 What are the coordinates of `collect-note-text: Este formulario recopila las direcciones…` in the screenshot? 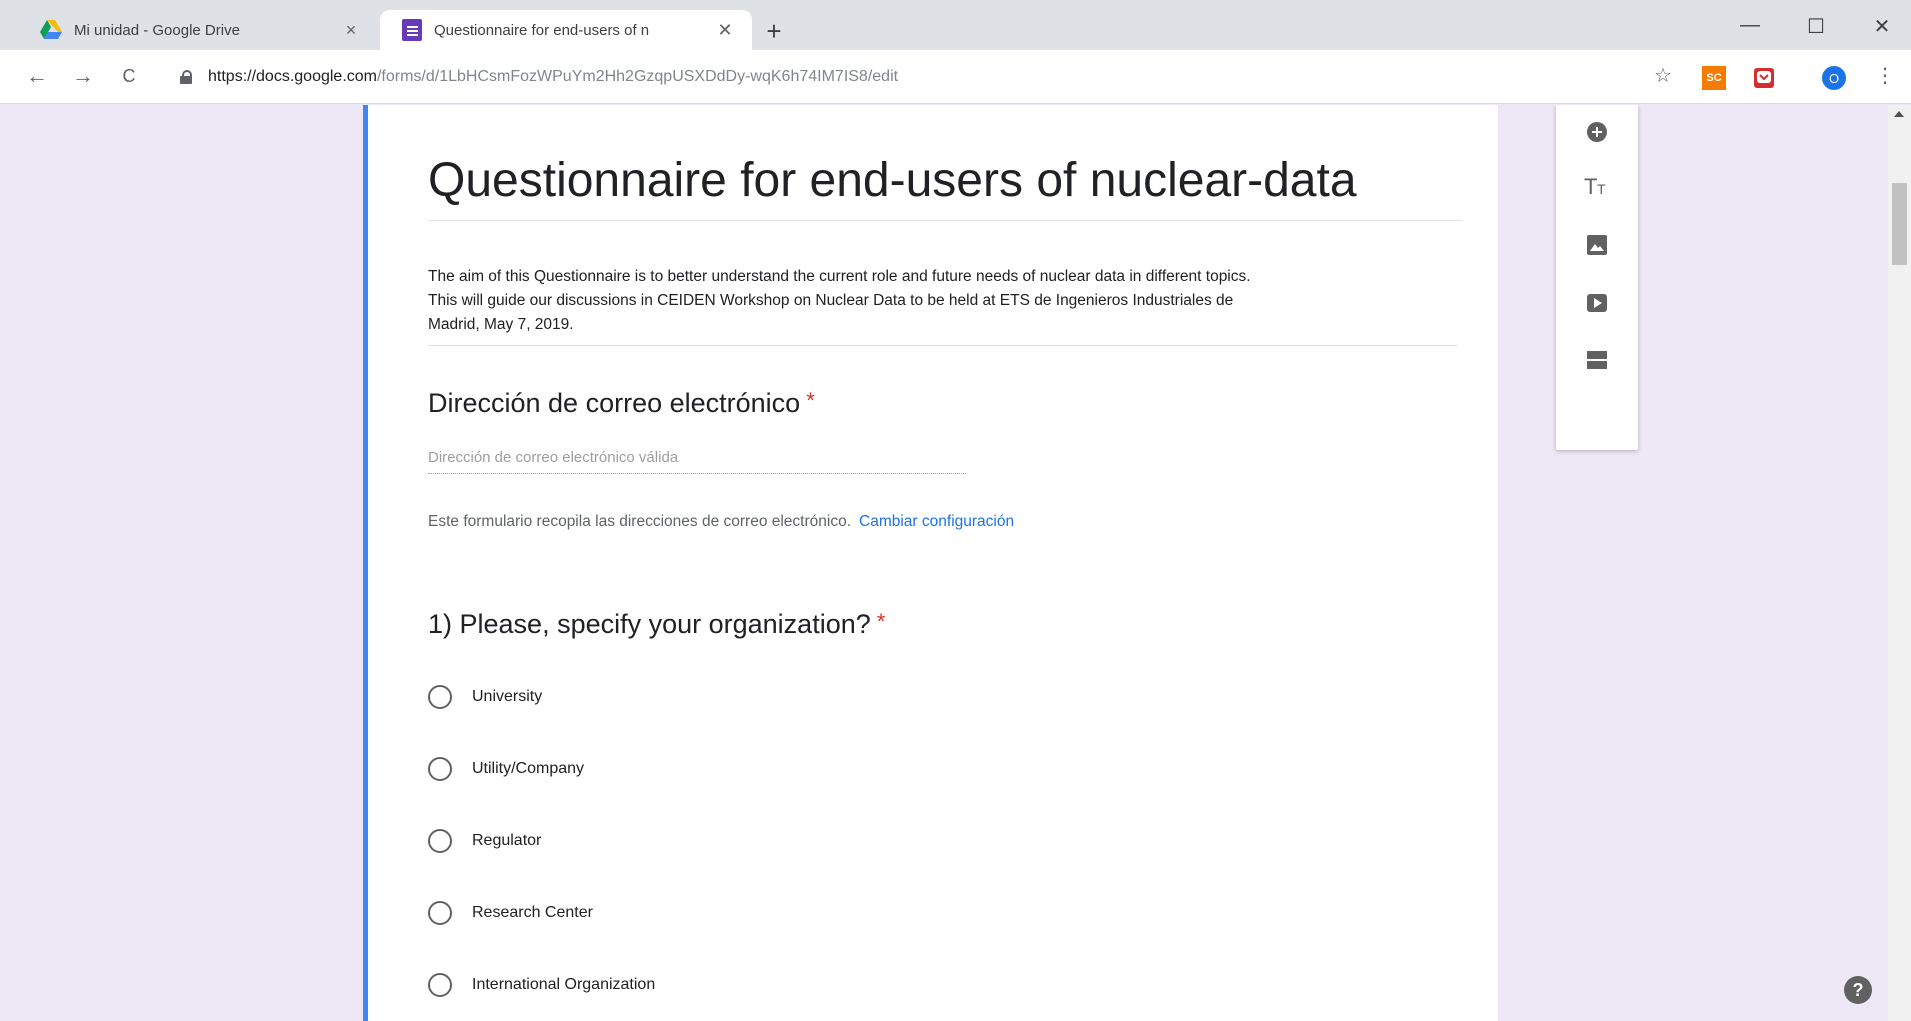 It's located at (640, 521).